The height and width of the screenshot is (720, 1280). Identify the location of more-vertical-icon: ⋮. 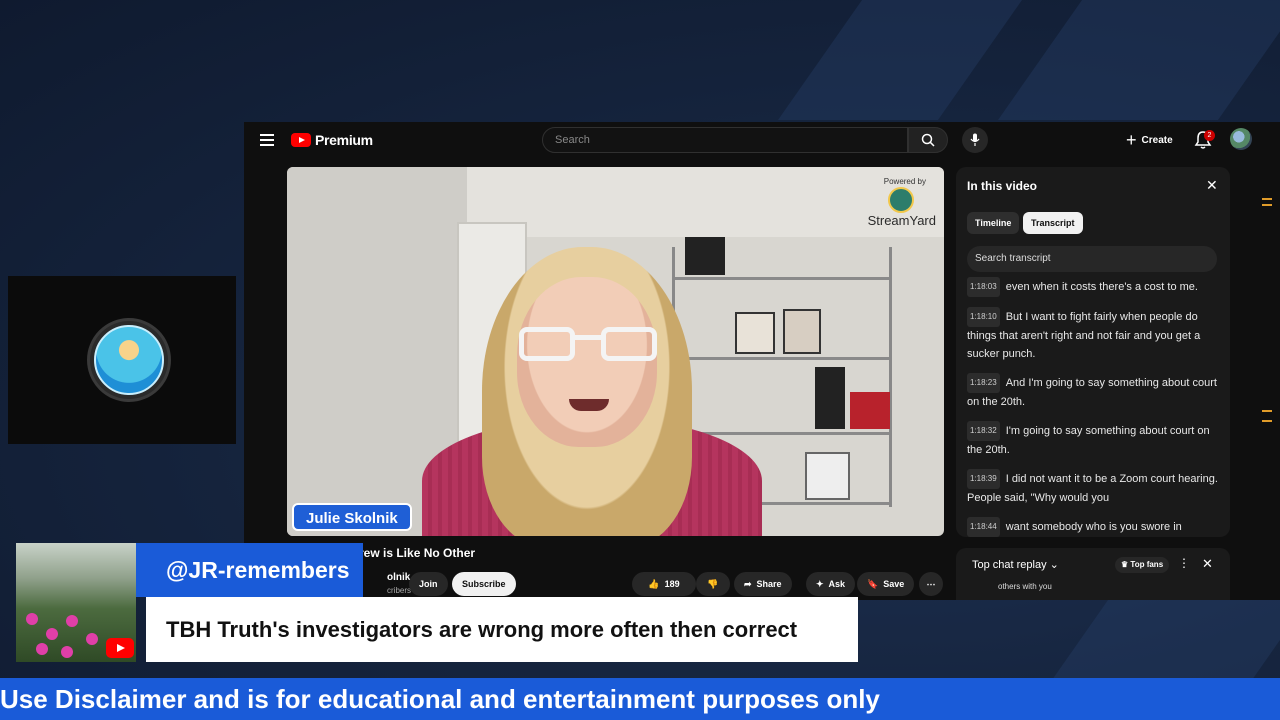
(1184, 563).